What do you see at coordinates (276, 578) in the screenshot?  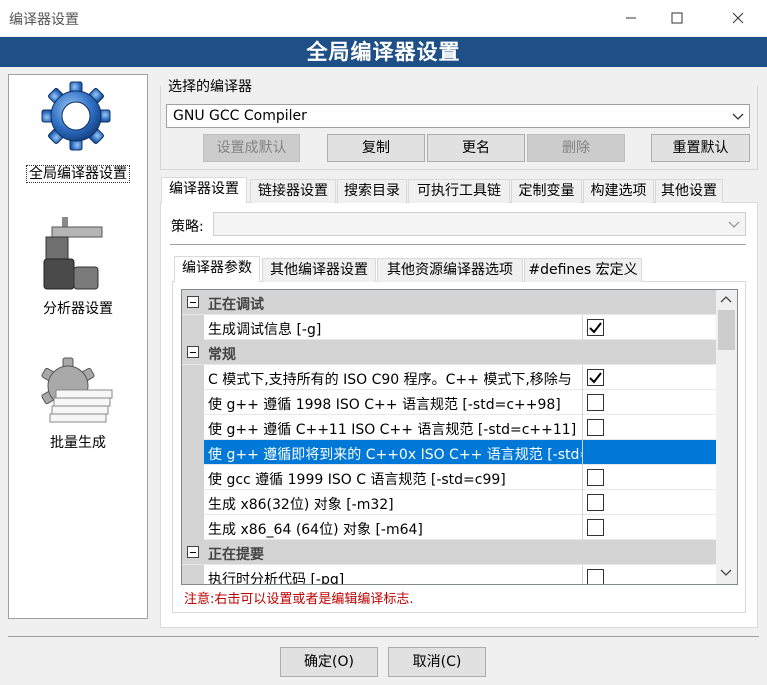 I see `option-label: 执行时分析代码 [-pg]` at bounding box center [276, 578].